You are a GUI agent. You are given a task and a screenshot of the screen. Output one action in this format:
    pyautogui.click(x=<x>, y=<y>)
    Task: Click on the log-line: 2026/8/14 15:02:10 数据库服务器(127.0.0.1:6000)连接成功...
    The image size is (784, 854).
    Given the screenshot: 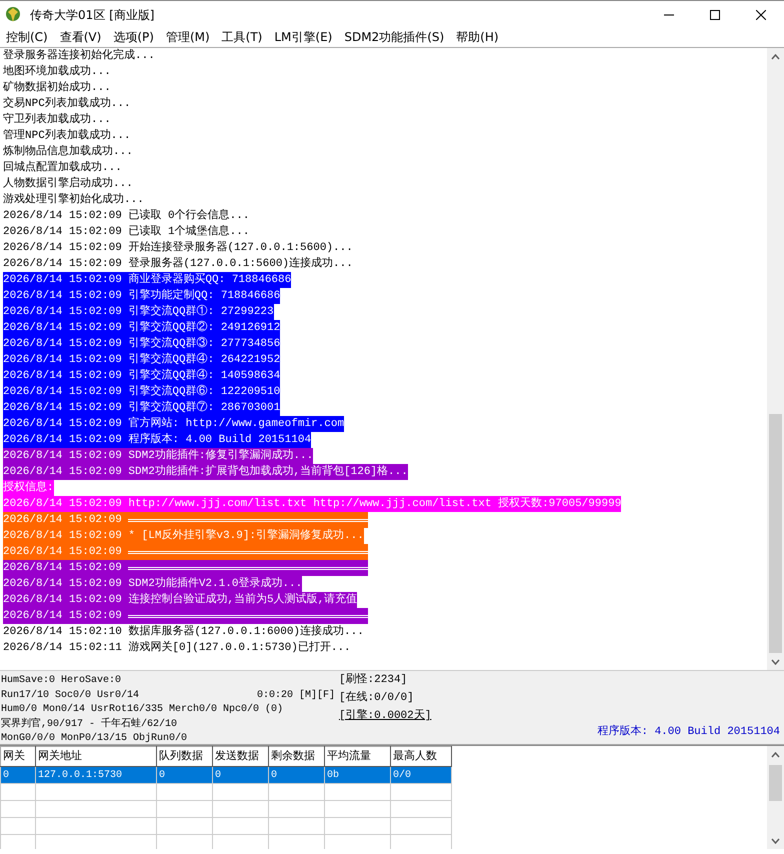 What is the action you would take?
    pyautogui.click(x=183, y=632)
    